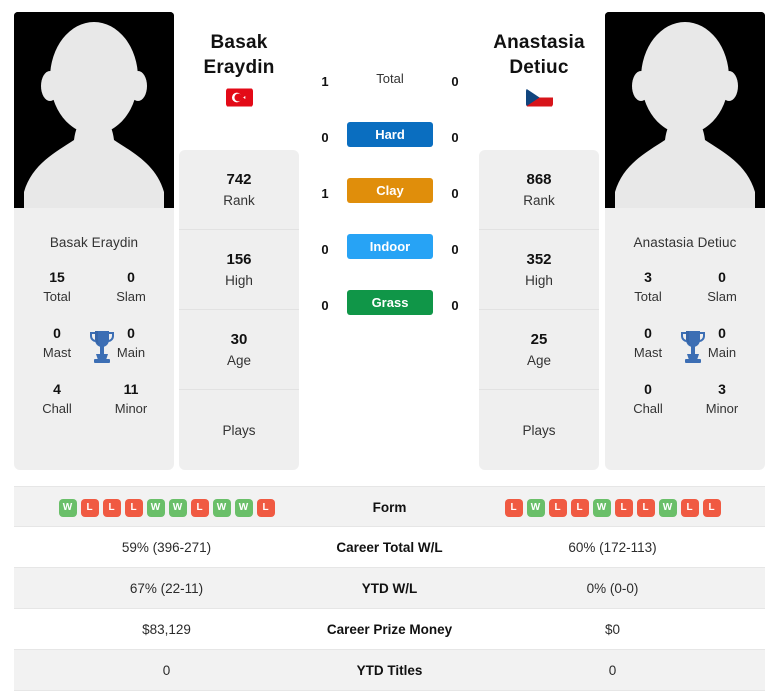 Image resolution: width=779 pixels, height=699 pixels. Describe the element at coordinates (57, 343) in the screenshot. I see `titles-mast-left: 0 Mast` at that location.